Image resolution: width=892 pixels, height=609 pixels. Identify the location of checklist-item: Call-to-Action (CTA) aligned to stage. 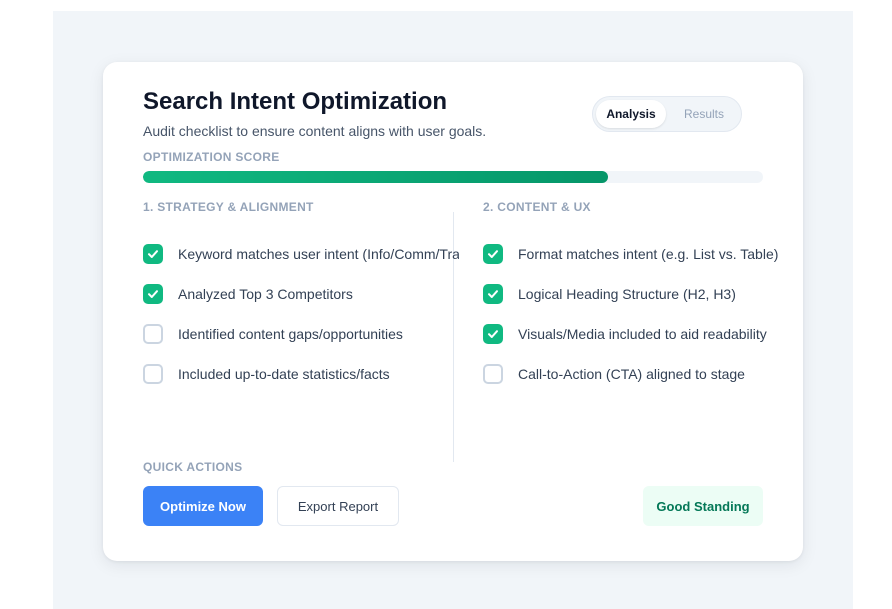
(630, 374).